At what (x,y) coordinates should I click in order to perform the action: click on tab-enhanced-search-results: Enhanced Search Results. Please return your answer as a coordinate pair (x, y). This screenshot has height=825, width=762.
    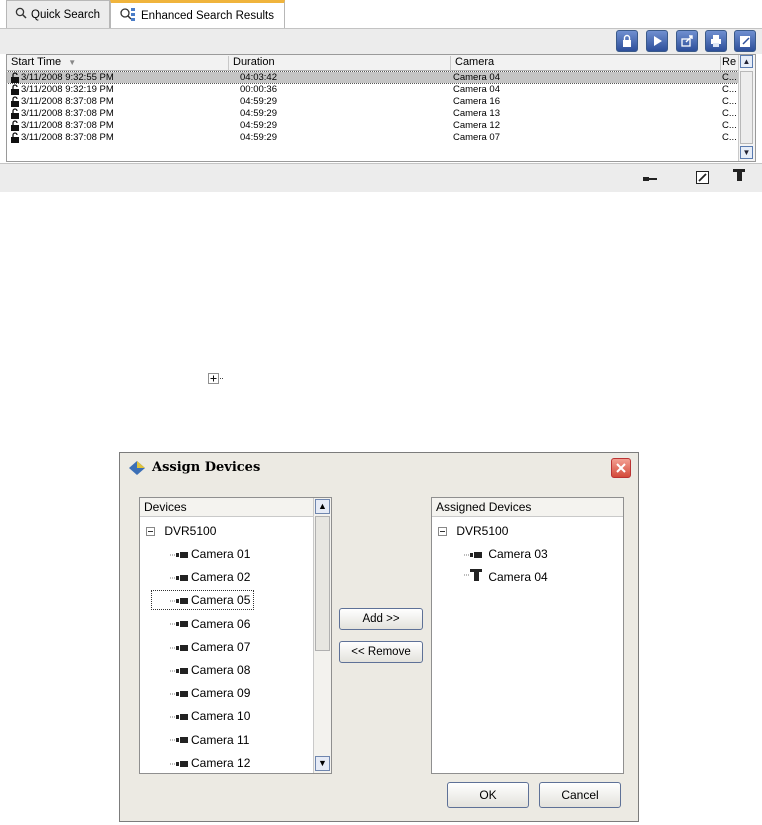
    Looking at the image, I should click on (197, 14).